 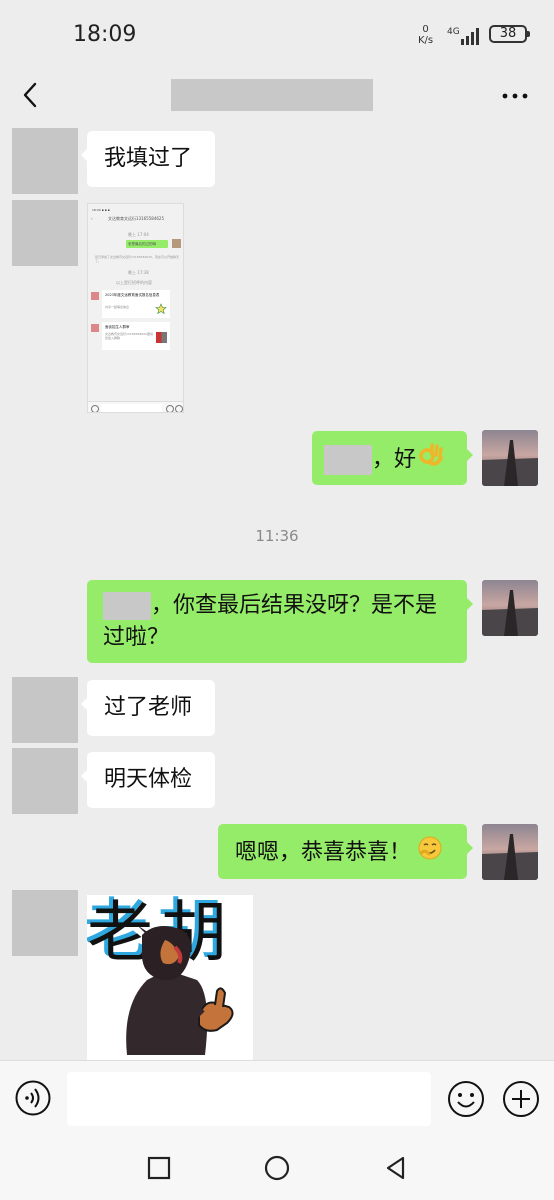 I want to click on dog-thumbs-up-icon, so click(x=180, y=990).